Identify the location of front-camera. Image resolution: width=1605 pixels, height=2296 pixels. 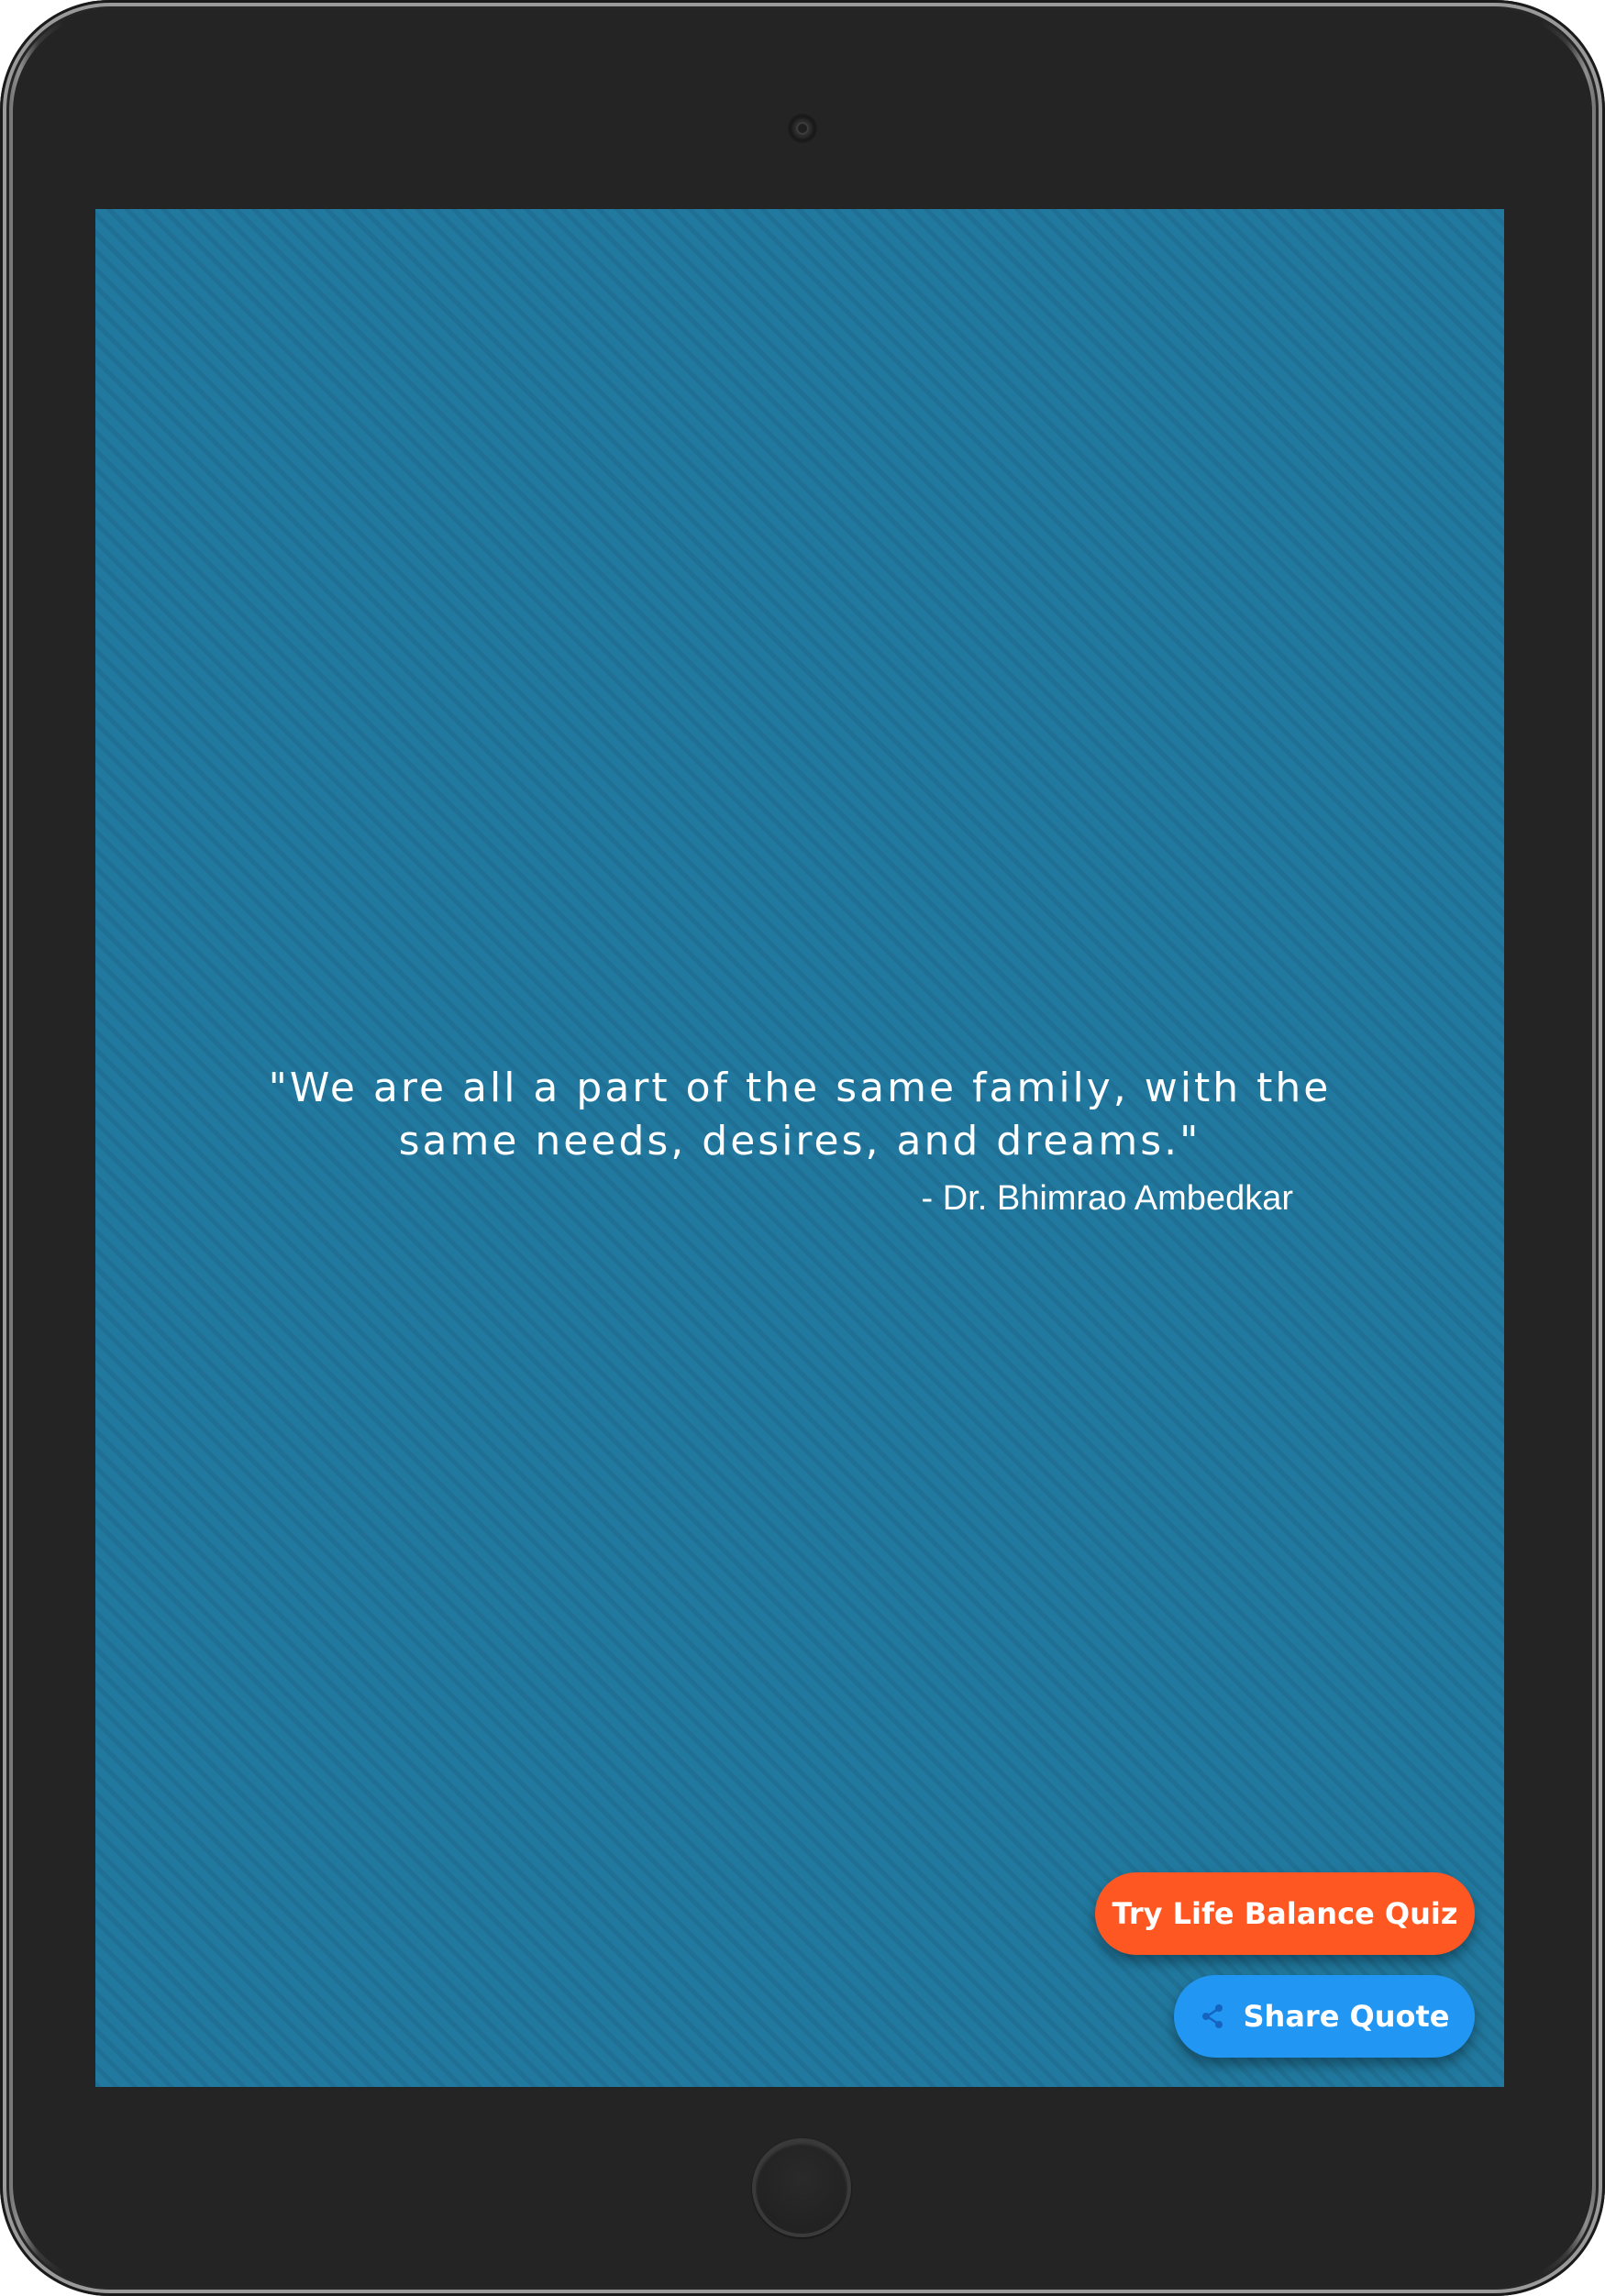
(802, 128).